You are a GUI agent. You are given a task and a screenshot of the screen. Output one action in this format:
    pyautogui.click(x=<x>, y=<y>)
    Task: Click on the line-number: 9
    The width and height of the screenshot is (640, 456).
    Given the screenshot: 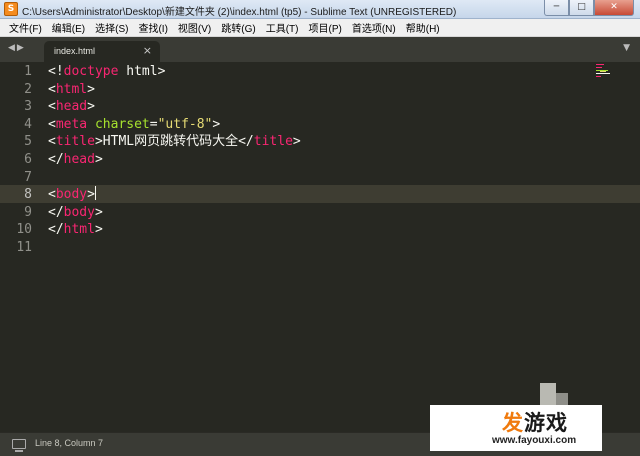 What is the action you would take?
    pyautogui.click(x=28, y=212)
    